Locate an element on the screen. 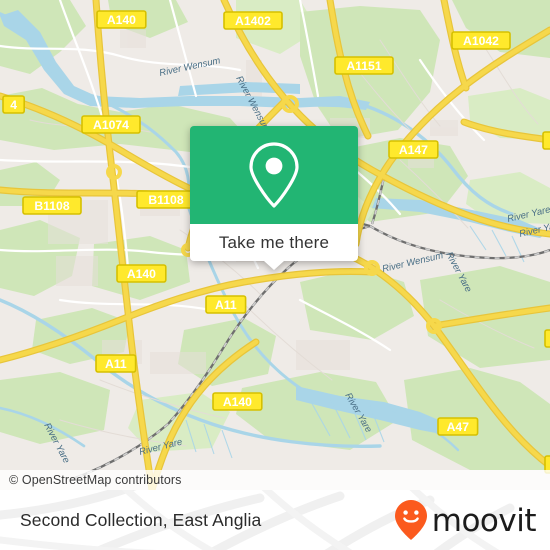 The height and width of the screenshot is (550, 550). callout-header is located at coordinates (274, 175).